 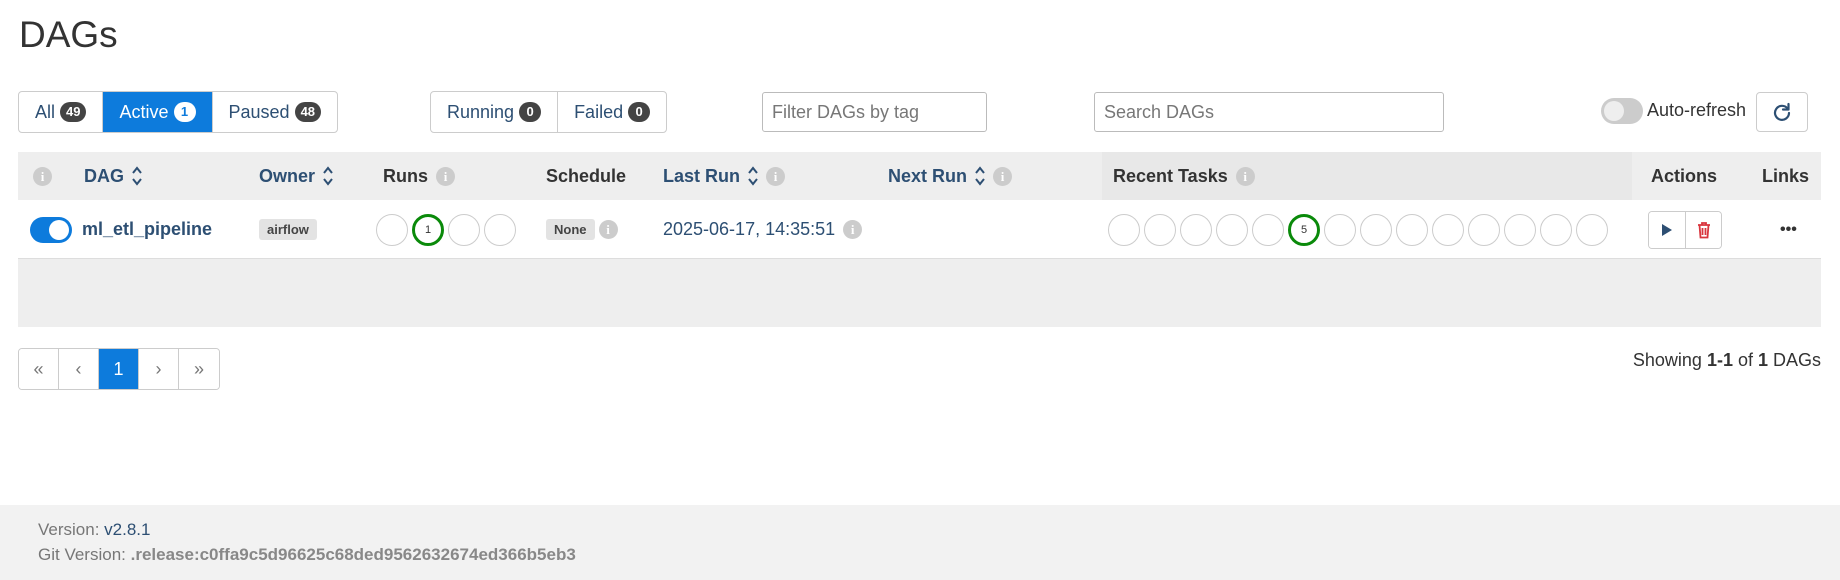 What do you see at coordinates (308, 112) in the screenshot?
I see `filter-paused-count: 48` at bounding box center [308, 112].